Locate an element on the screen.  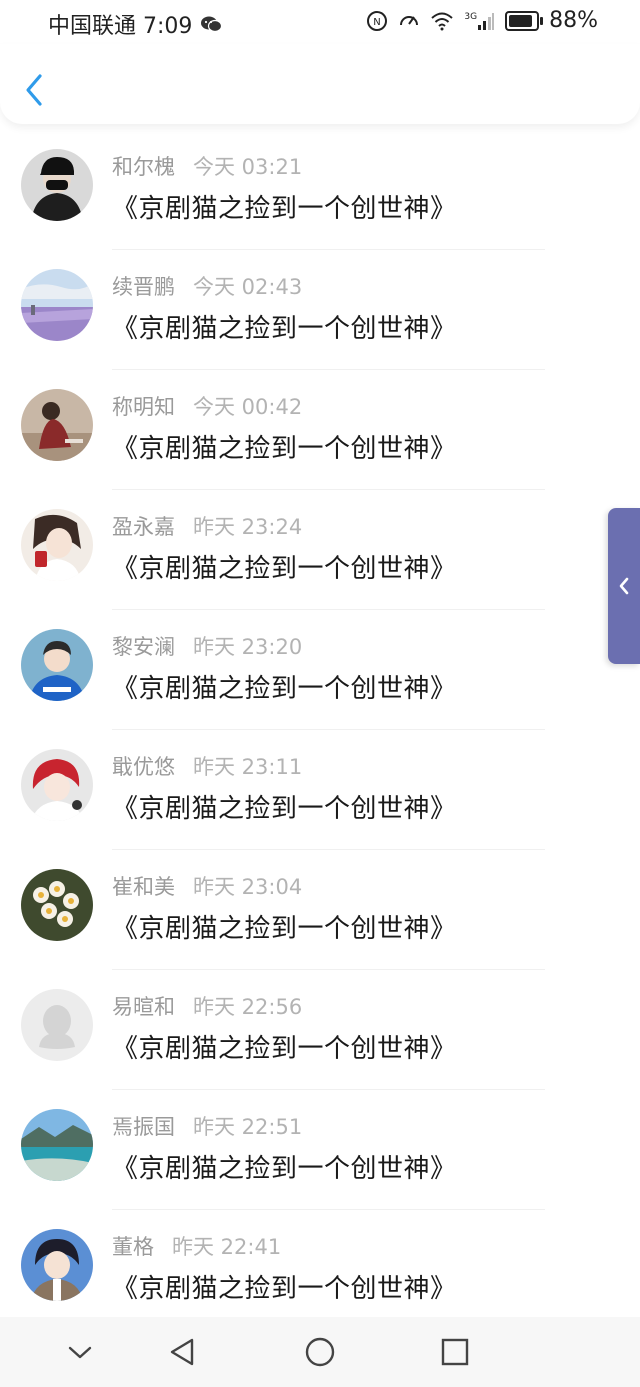
avatar-anime-red-hair-icon is located at coordinates (57, 785).